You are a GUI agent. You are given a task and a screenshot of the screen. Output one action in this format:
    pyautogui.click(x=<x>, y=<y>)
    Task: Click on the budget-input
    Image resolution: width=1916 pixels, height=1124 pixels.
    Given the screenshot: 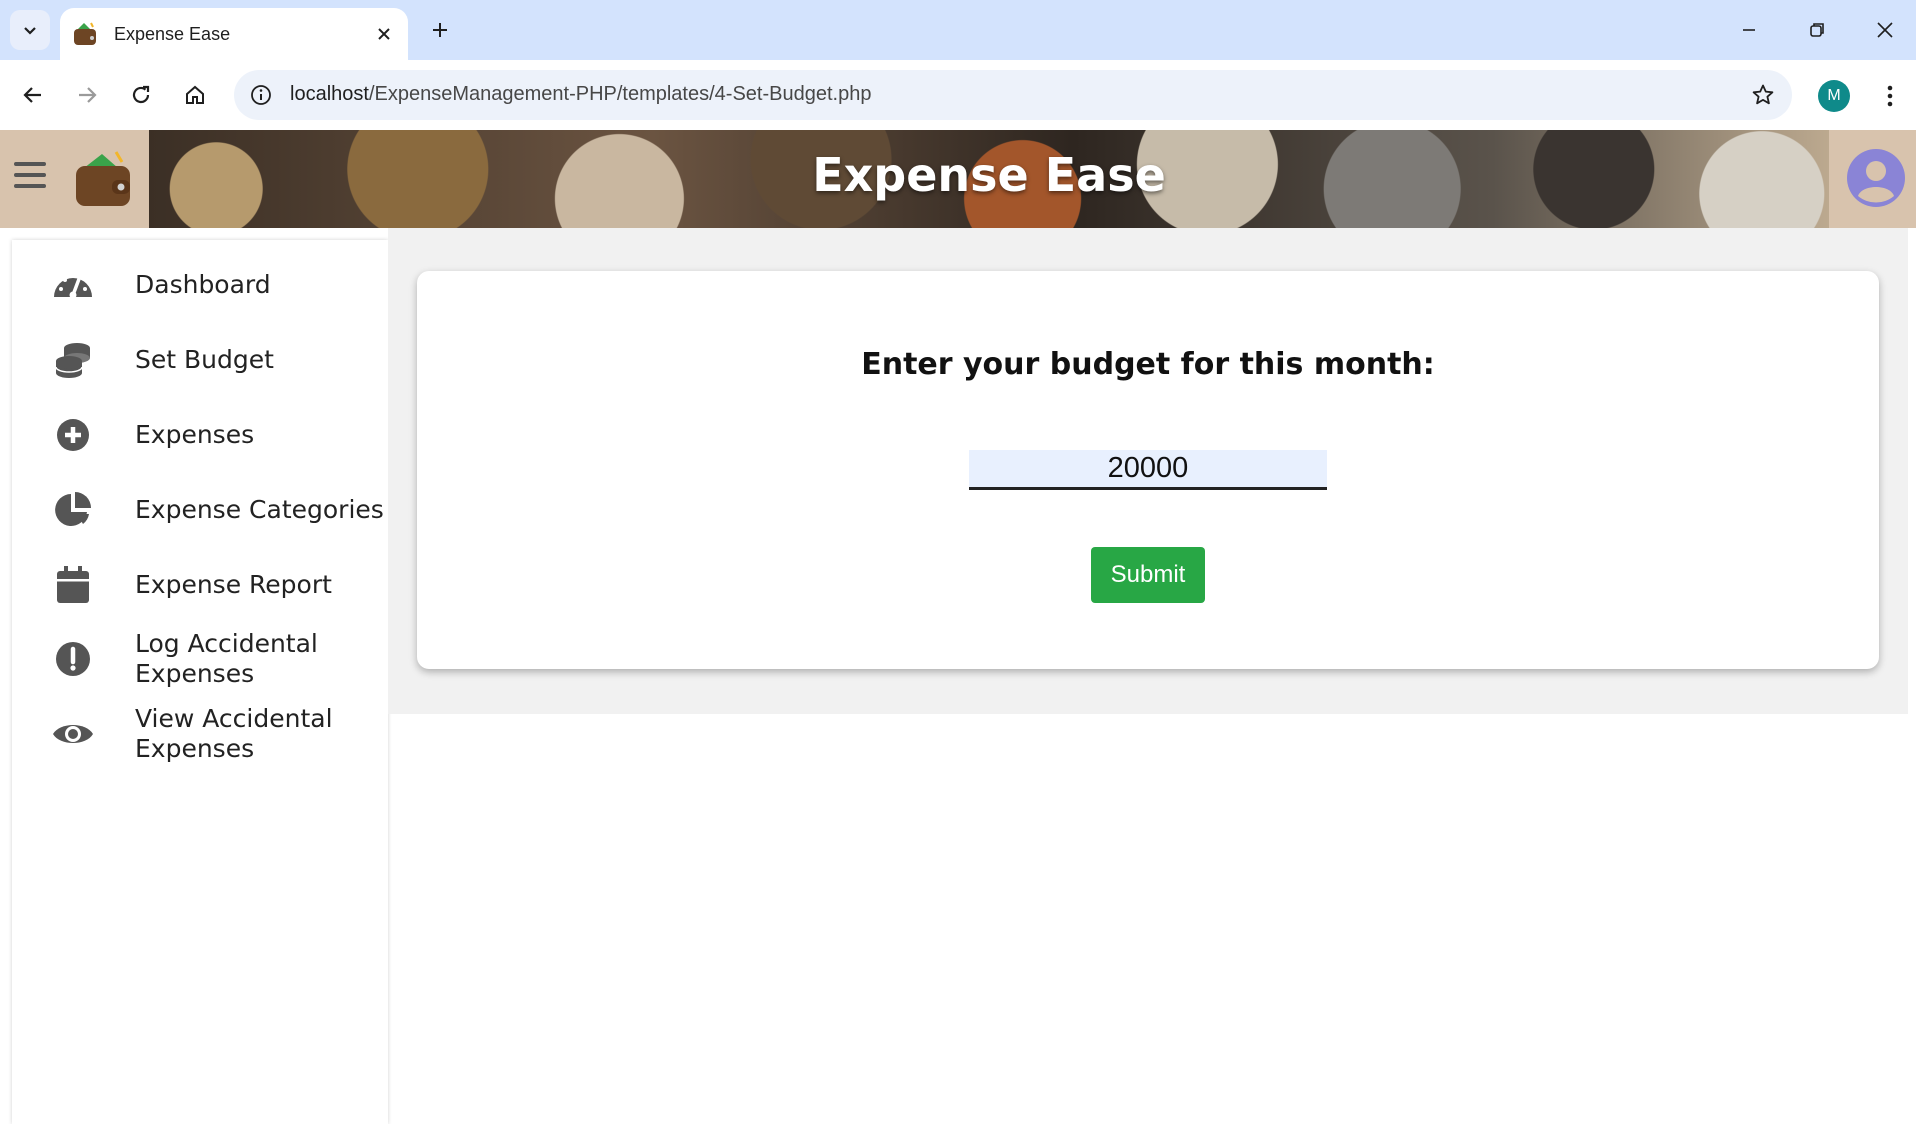 What is the action you would take?
    pyautogui.click(x=1148, y=470)
    